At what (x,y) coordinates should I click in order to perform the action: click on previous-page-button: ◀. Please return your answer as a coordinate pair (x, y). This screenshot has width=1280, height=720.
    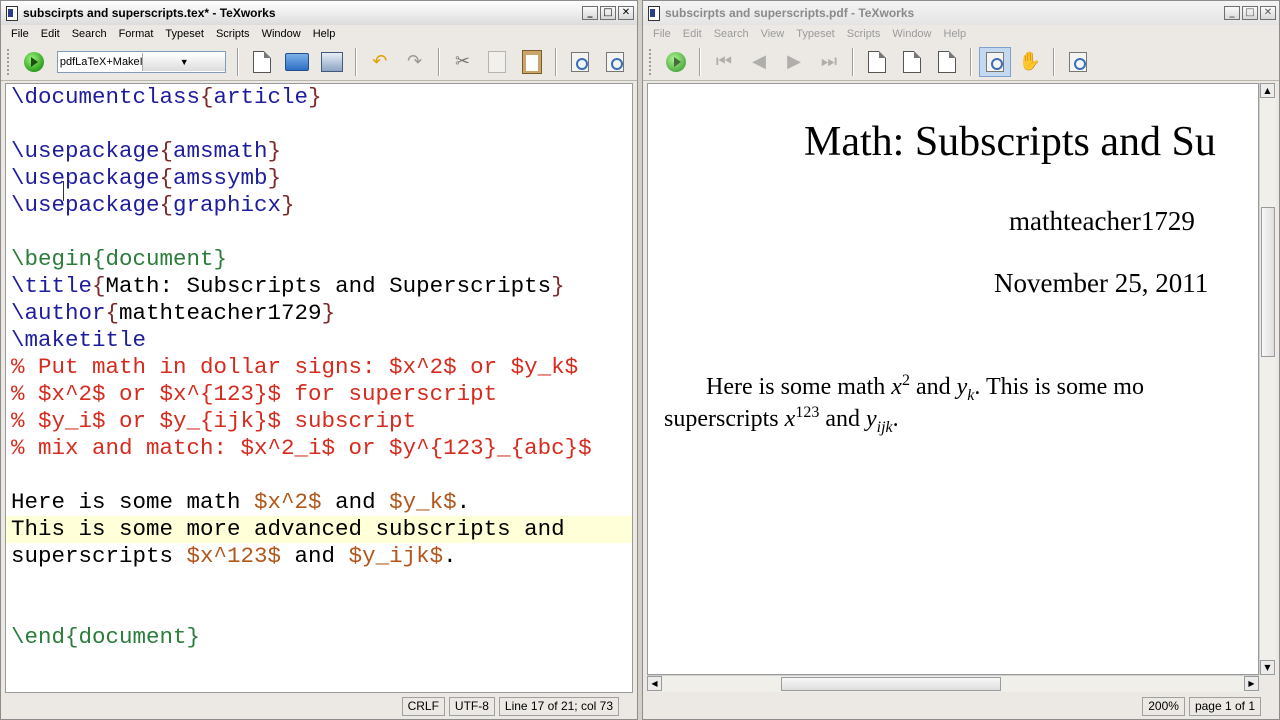
    Looking at the image, I should click on (759, 62).